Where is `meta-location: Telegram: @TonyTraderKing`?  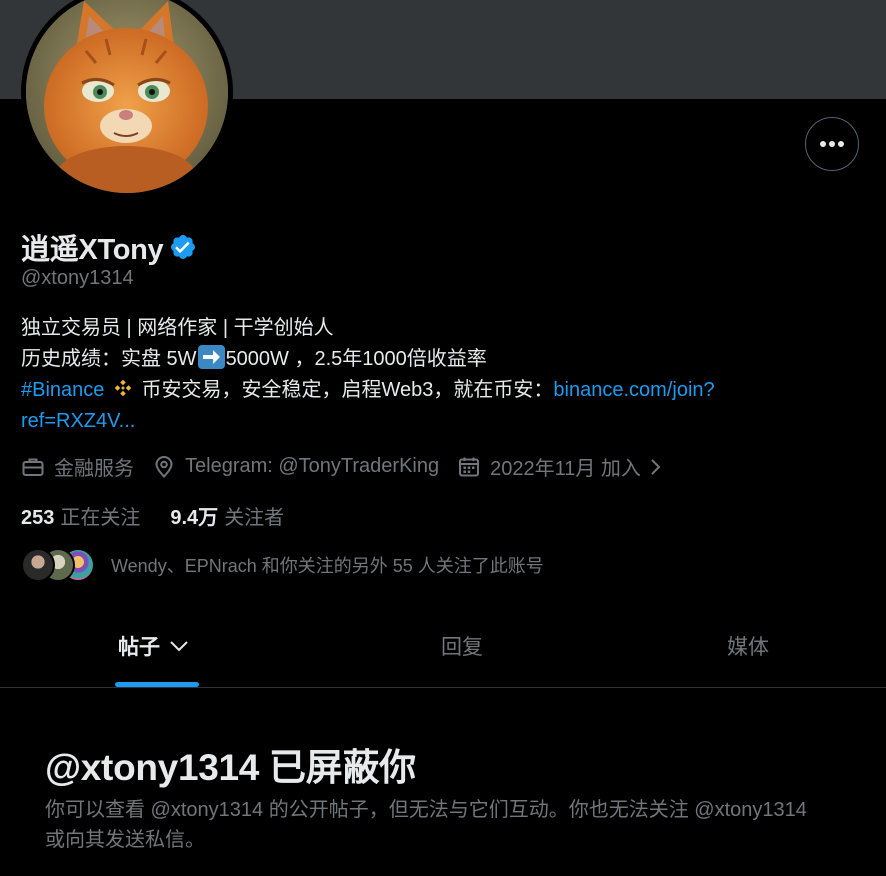 meta-location: Telegram: @TonyTraderKing is located at coordinates (295, 467).